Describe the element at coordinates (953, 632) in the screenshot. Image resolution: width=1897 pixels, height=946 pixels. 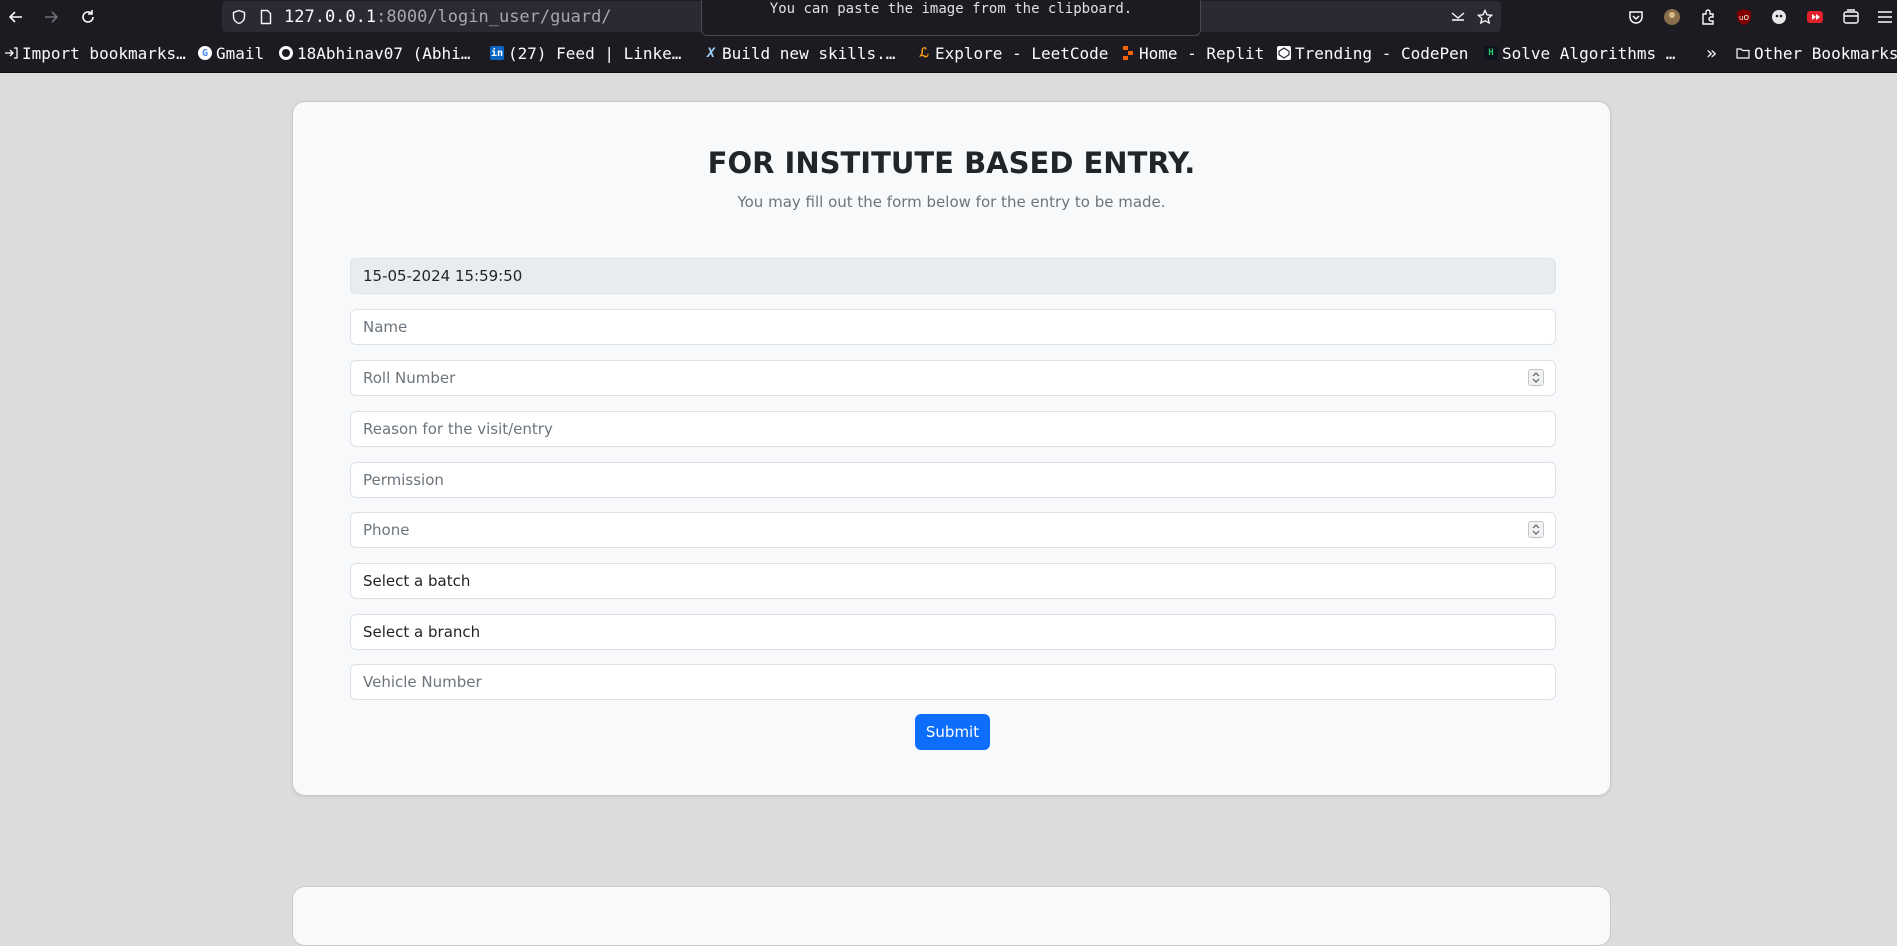
I see `branch-select: Select a branch` at that location.